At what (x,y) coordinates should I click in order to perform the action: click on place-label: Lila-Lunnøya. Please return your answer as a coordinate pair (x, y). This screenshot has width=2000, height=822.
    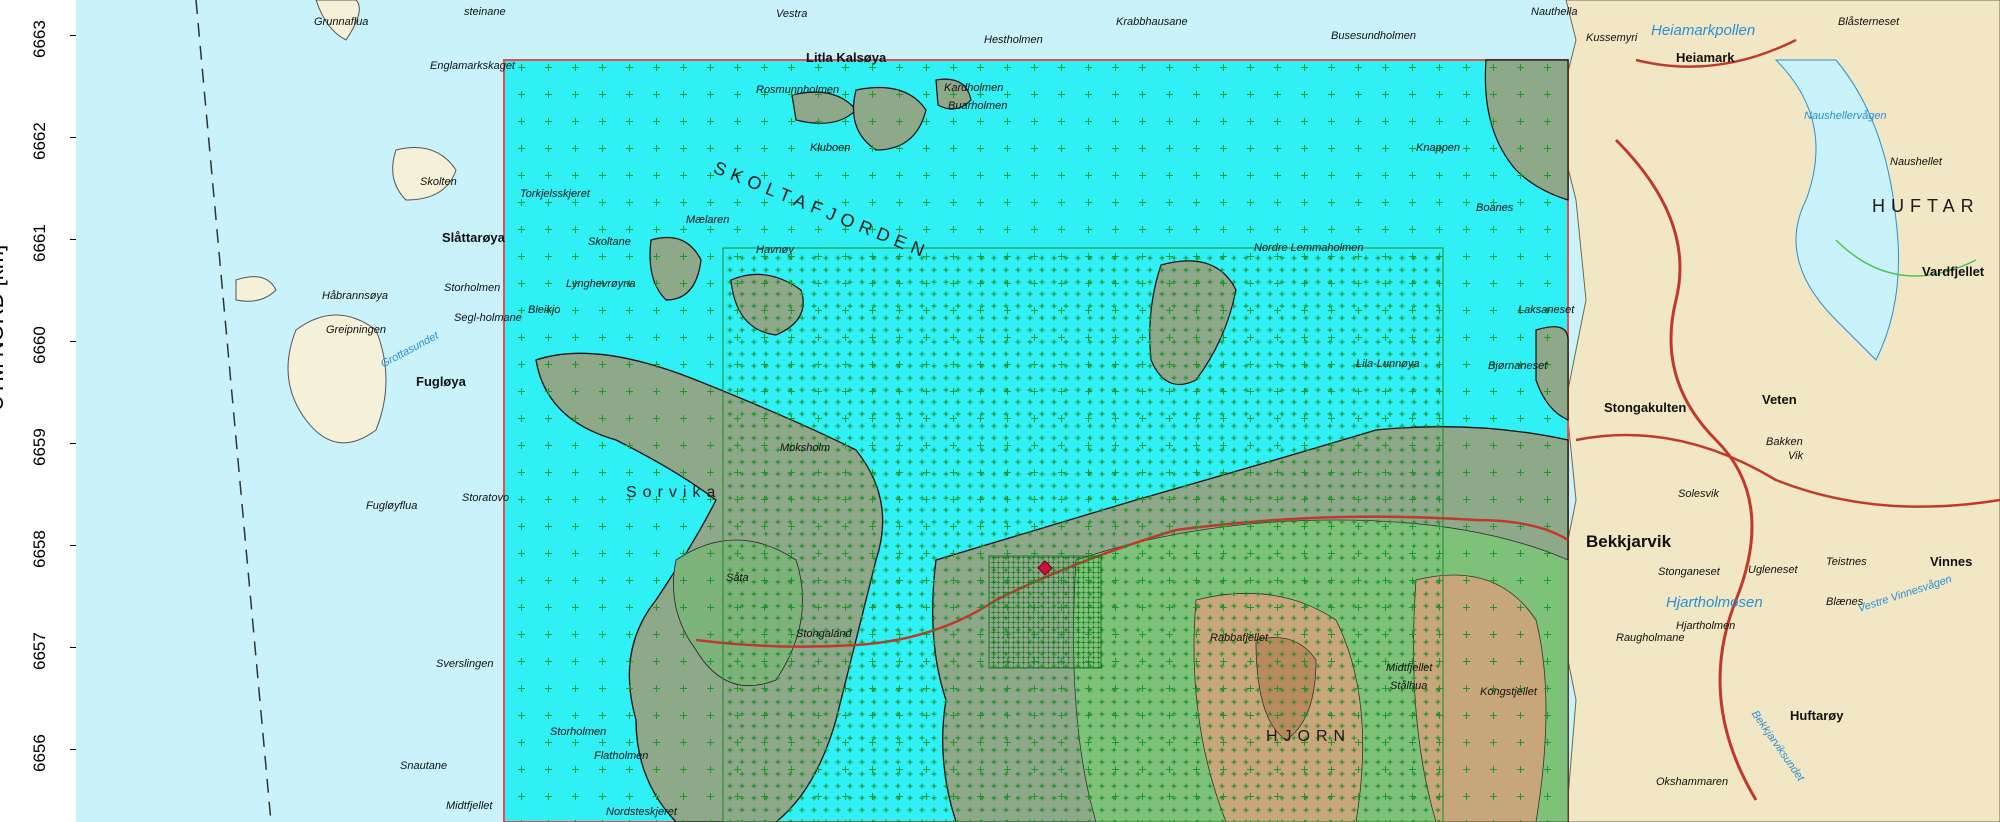
    Looking at the image, I should click on (1388, 364).